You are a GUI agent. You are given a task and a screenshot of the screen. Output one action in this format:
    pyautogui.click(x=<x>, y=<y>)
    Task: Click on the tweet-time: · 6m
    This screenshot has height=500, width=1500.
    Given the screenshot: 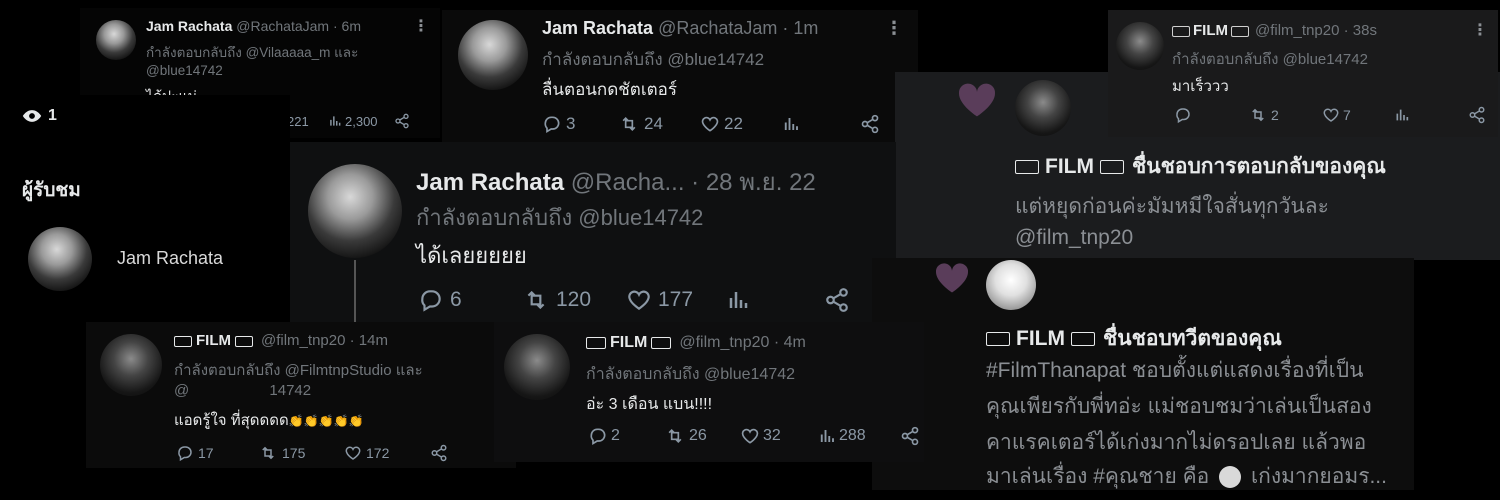 What is the action you would take?
    pyautogui.click(x=346, y=26)
    